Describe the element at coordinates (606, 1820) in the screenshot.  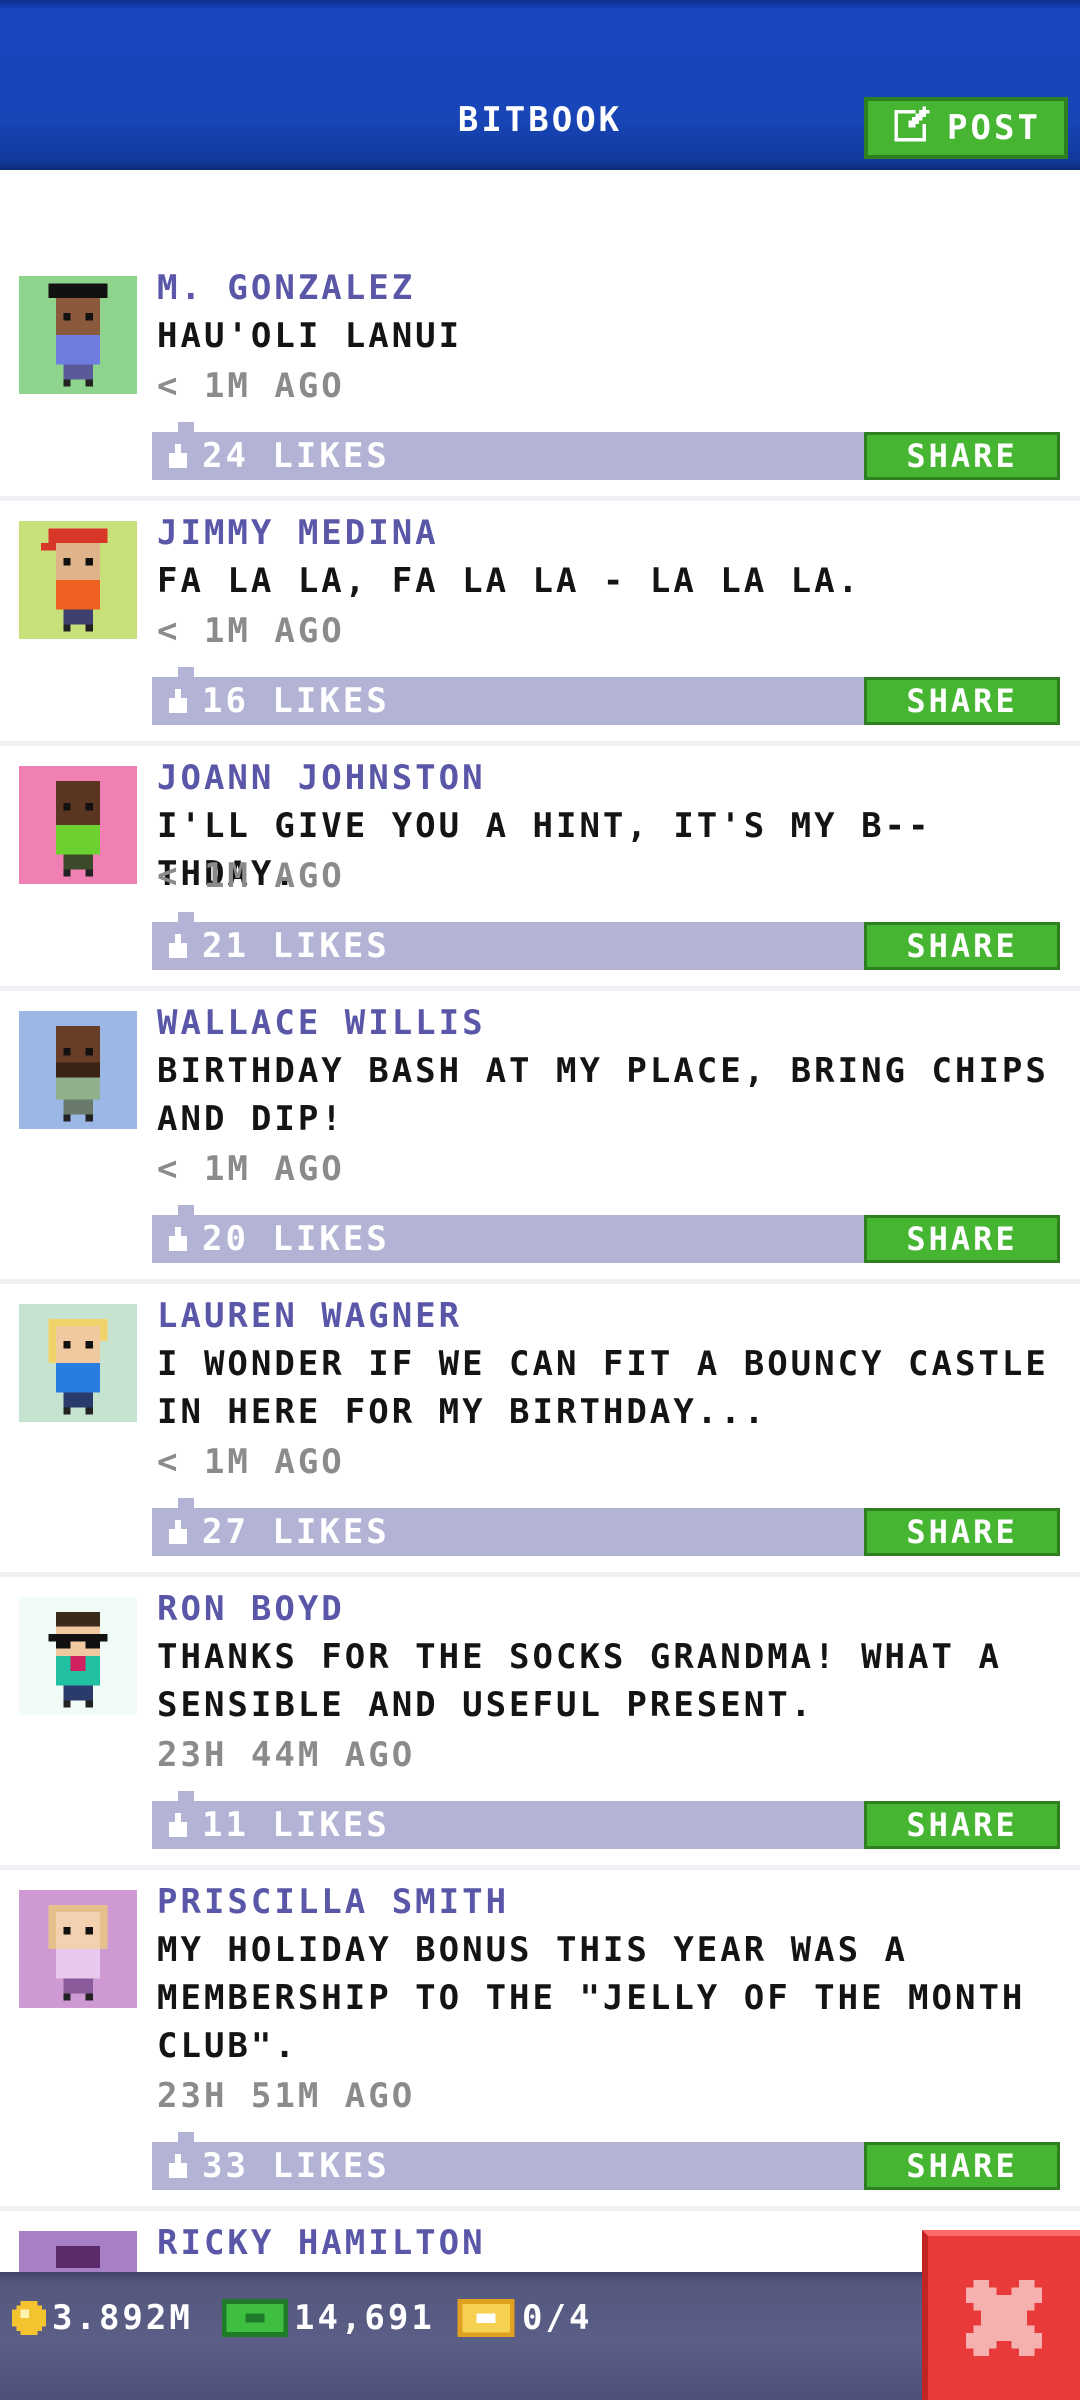
I see `like-bar: 11 LIKES SHARE` at that location.